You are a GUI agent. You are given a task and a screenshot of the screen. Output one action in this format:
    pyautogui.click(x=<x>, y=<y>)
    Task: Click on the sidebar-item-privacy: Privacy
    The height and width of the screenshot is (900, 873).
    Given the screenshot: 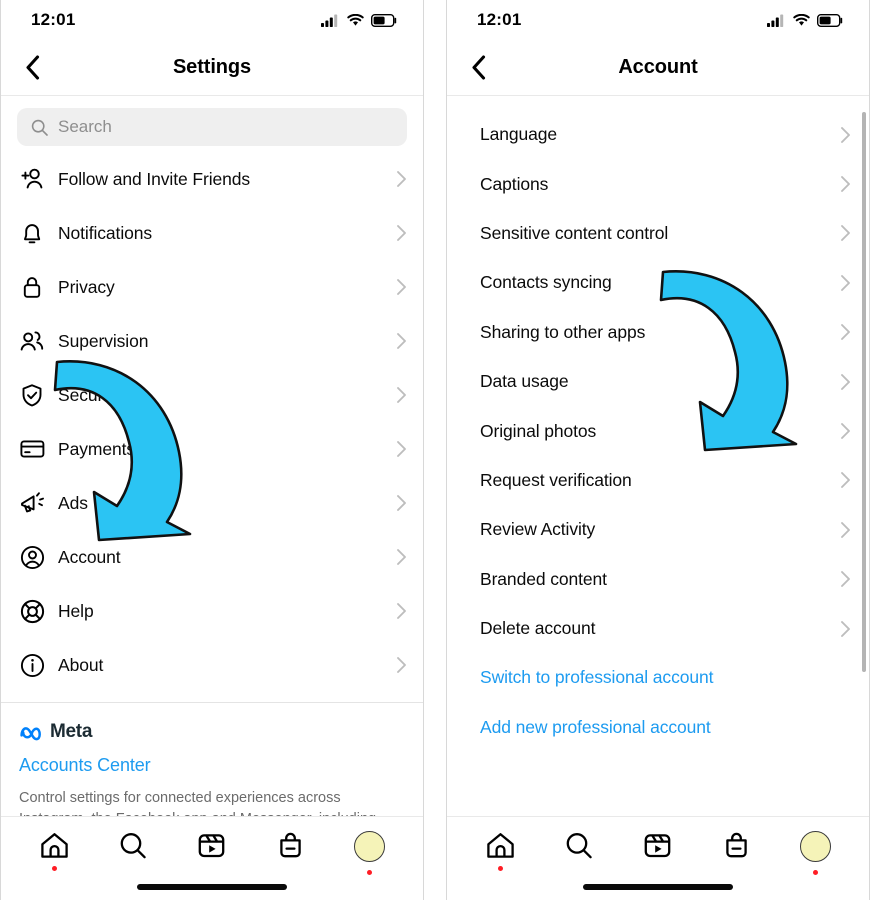 What is the action you would take?
    pyautogui.click(x=212, y=287)
    